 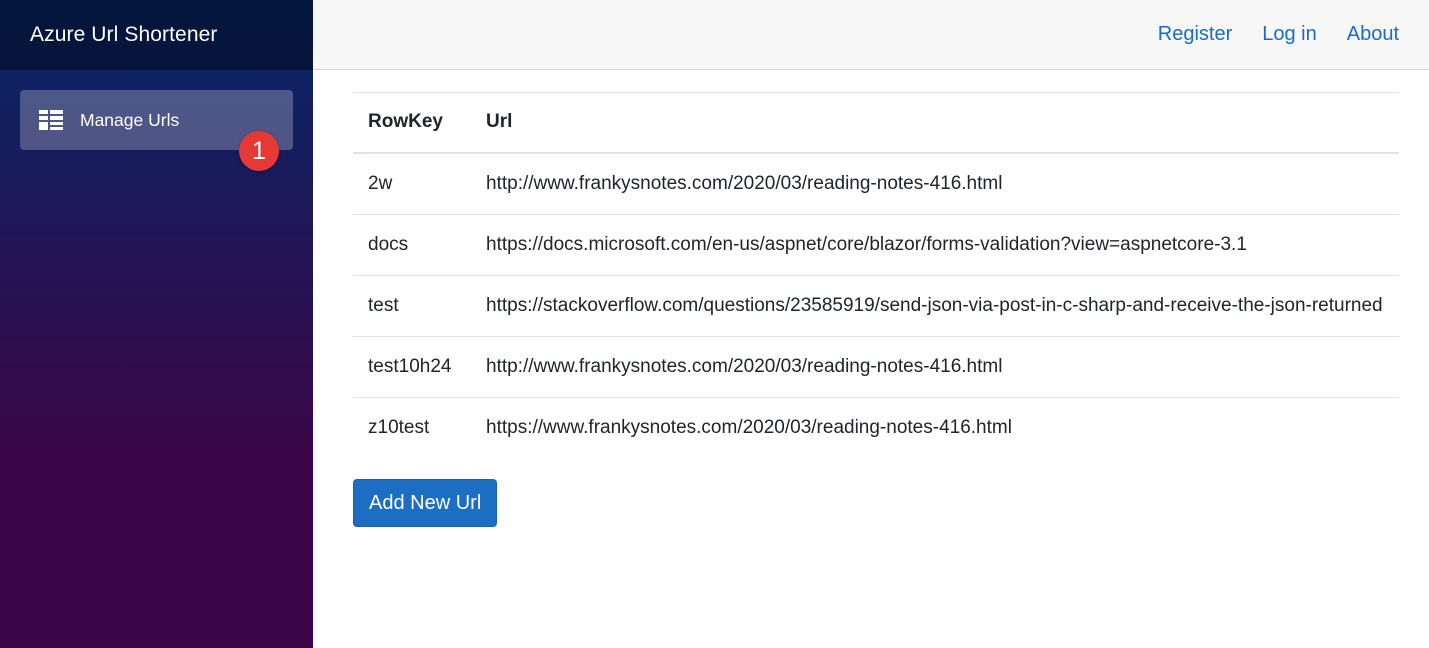 What do you see at coordinates (1195, 34) in the screenshot?
I see `register-link: Register` at bounding box center [1195, 34].